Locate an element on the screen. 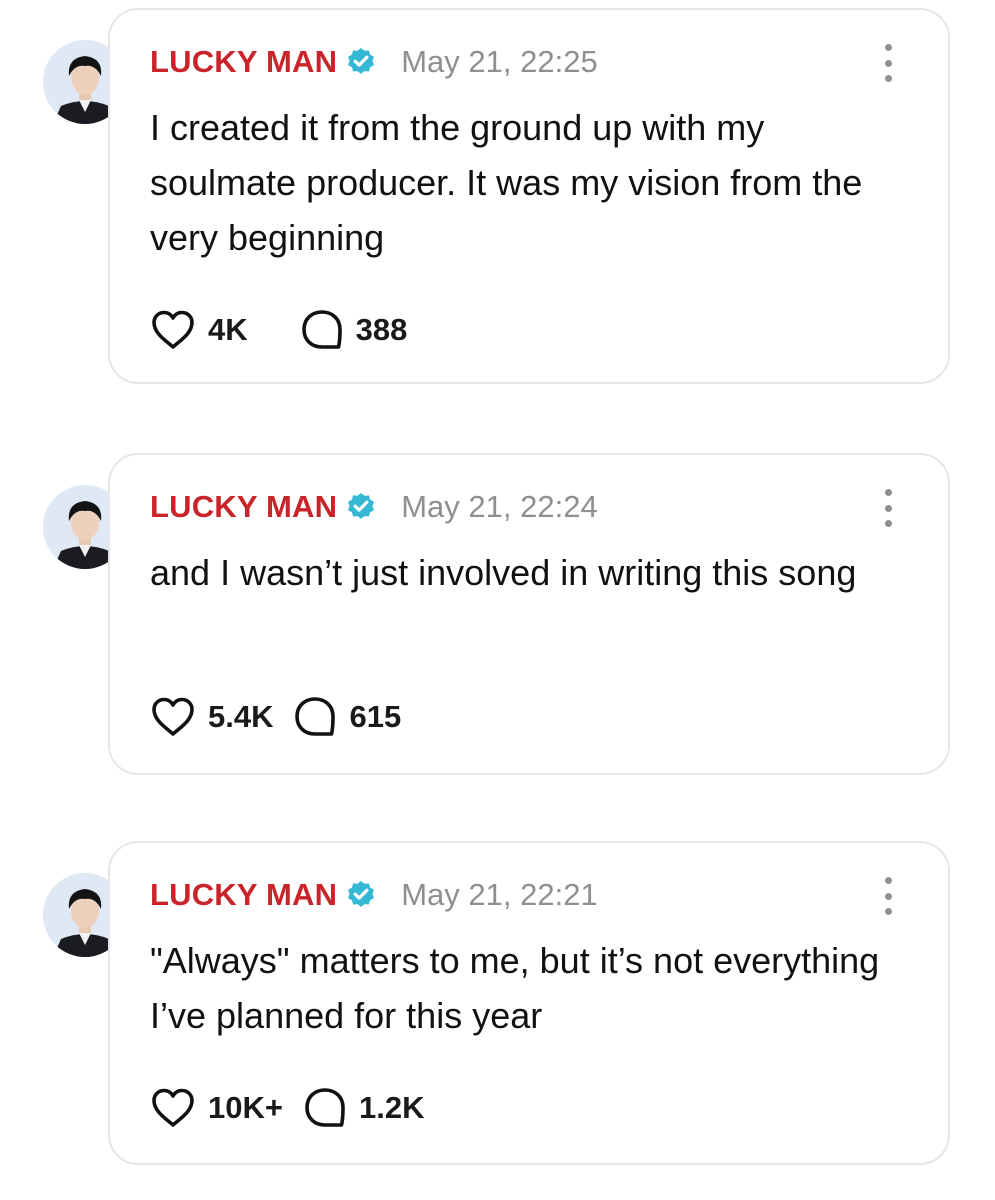  like-count: 5.4K is located at coordinates (241, 716).